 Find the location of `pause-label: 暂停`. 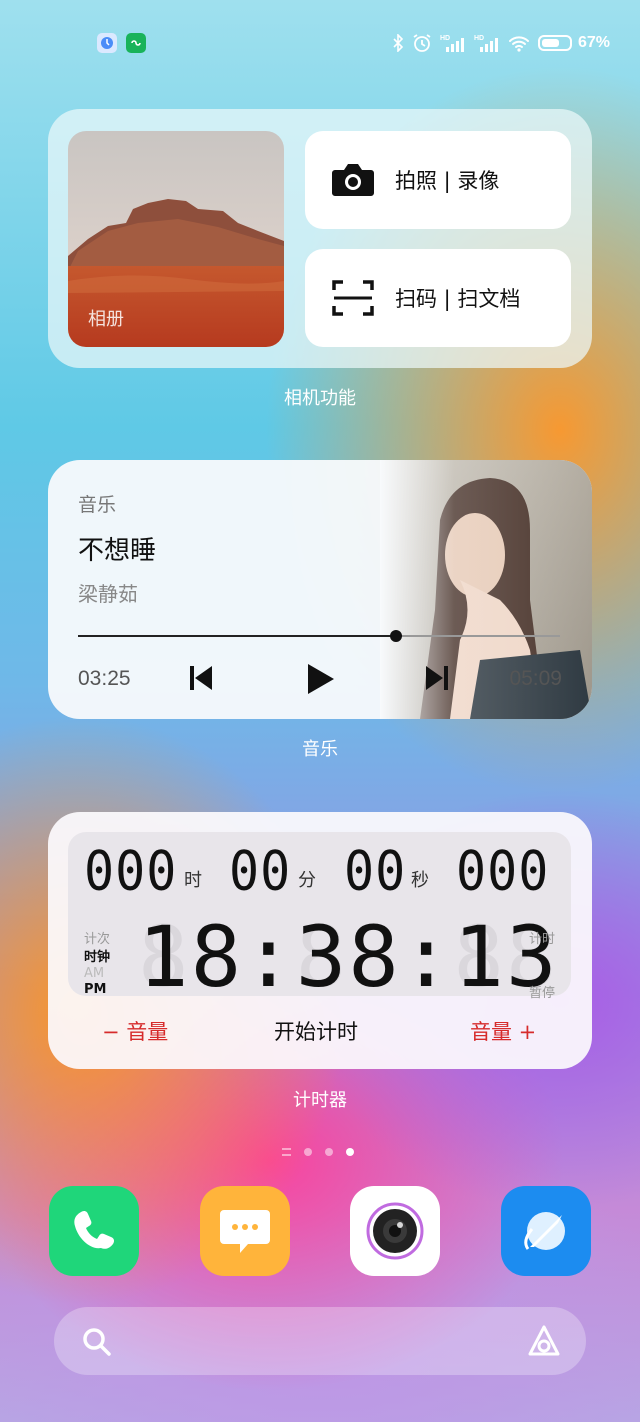

pause-label: 暂停 is located at coordinates (541, 993).